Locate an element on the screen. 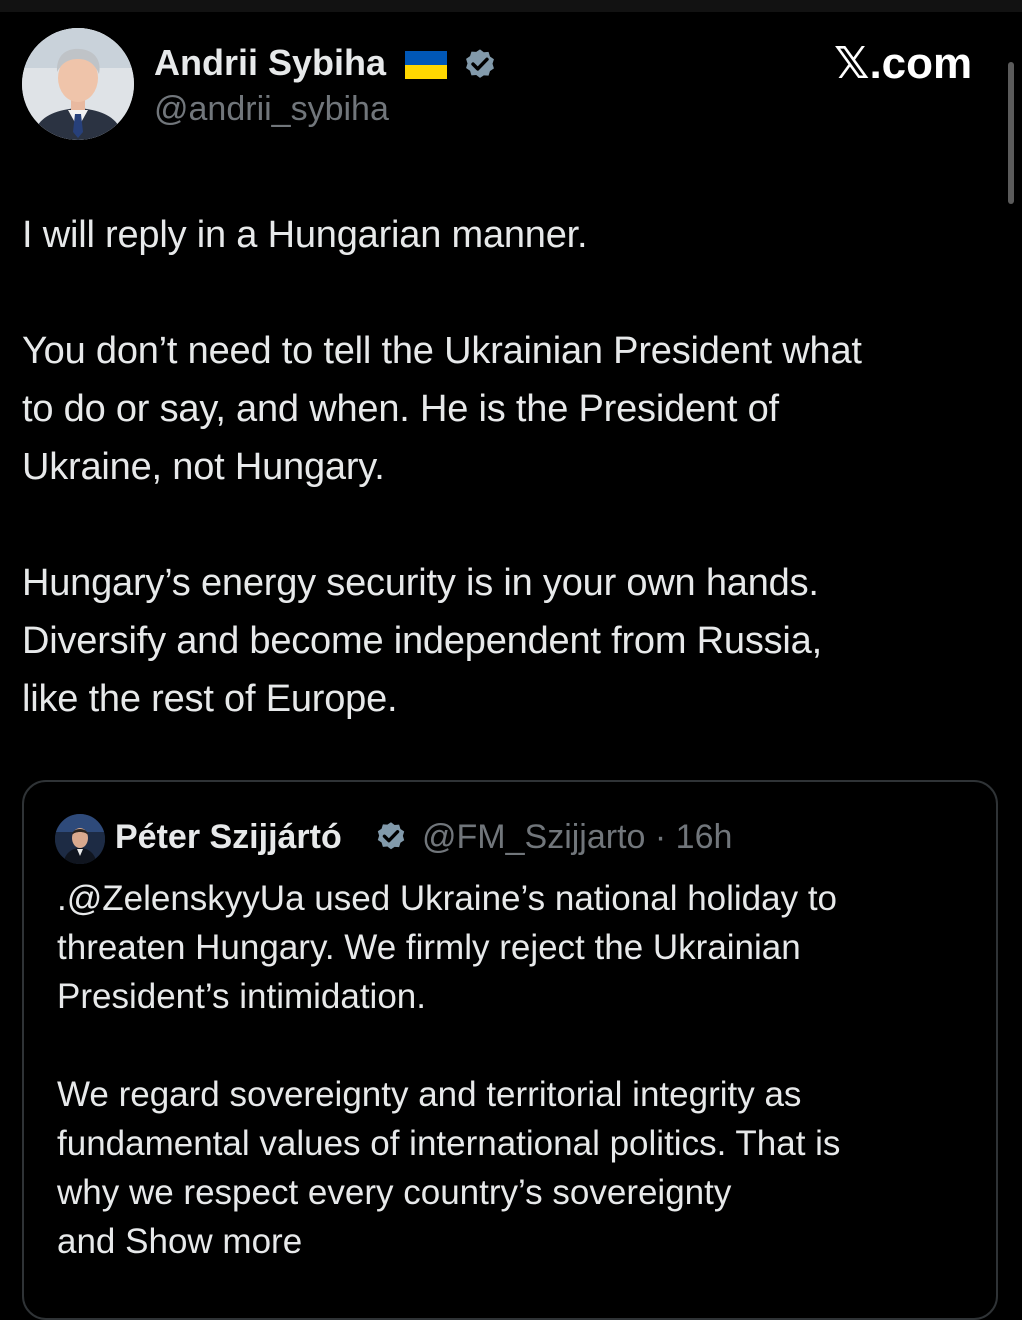 The height and width of the screenshot is (1320, 1022). quoted-author-avatar is located at coordinates (80, 839).